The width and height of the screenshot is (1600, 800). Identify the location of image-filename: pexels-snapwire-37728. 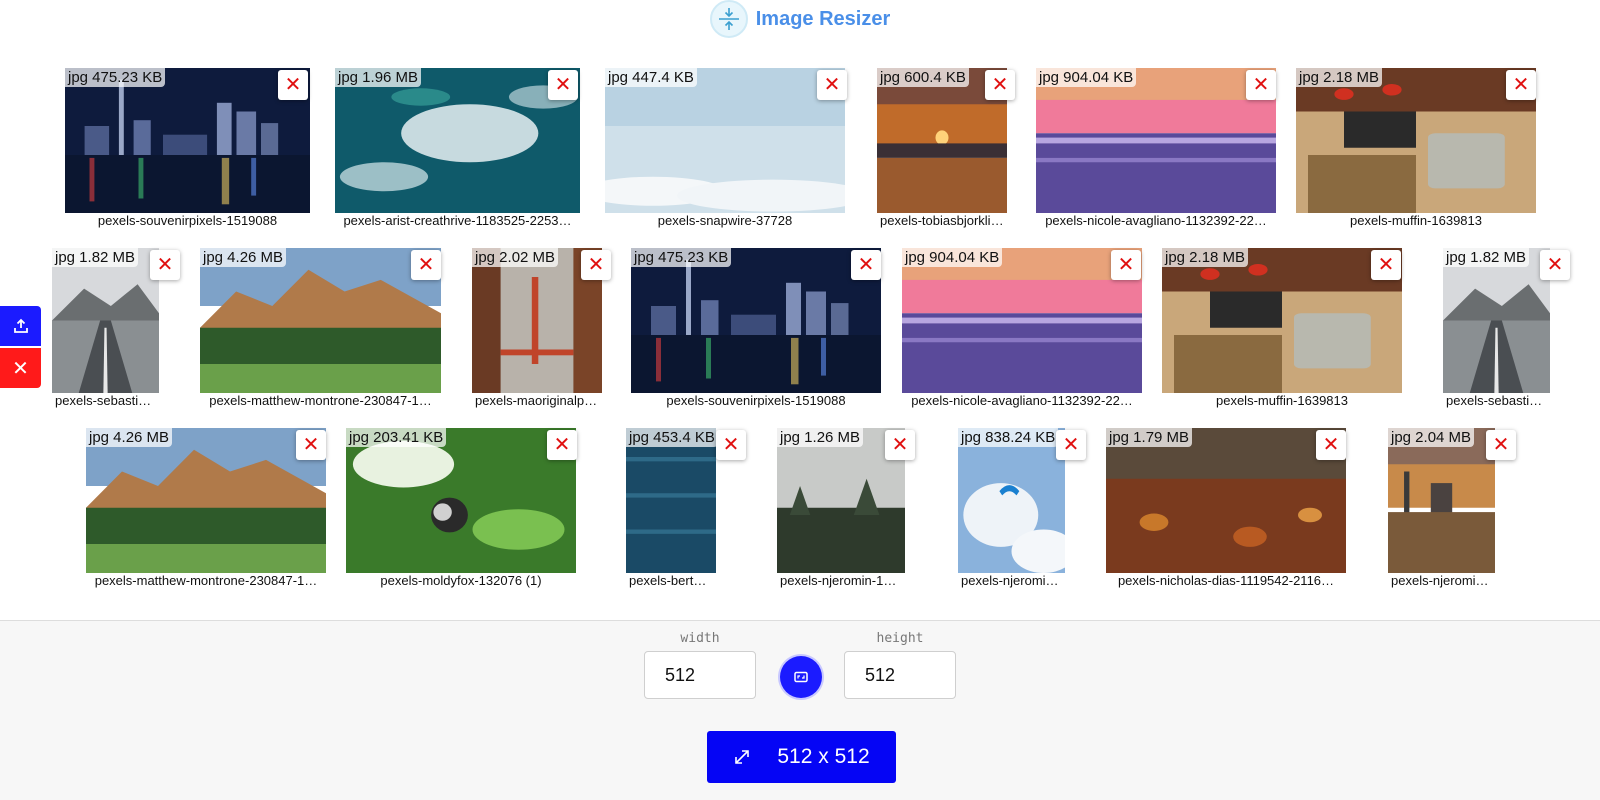
(725, 221).